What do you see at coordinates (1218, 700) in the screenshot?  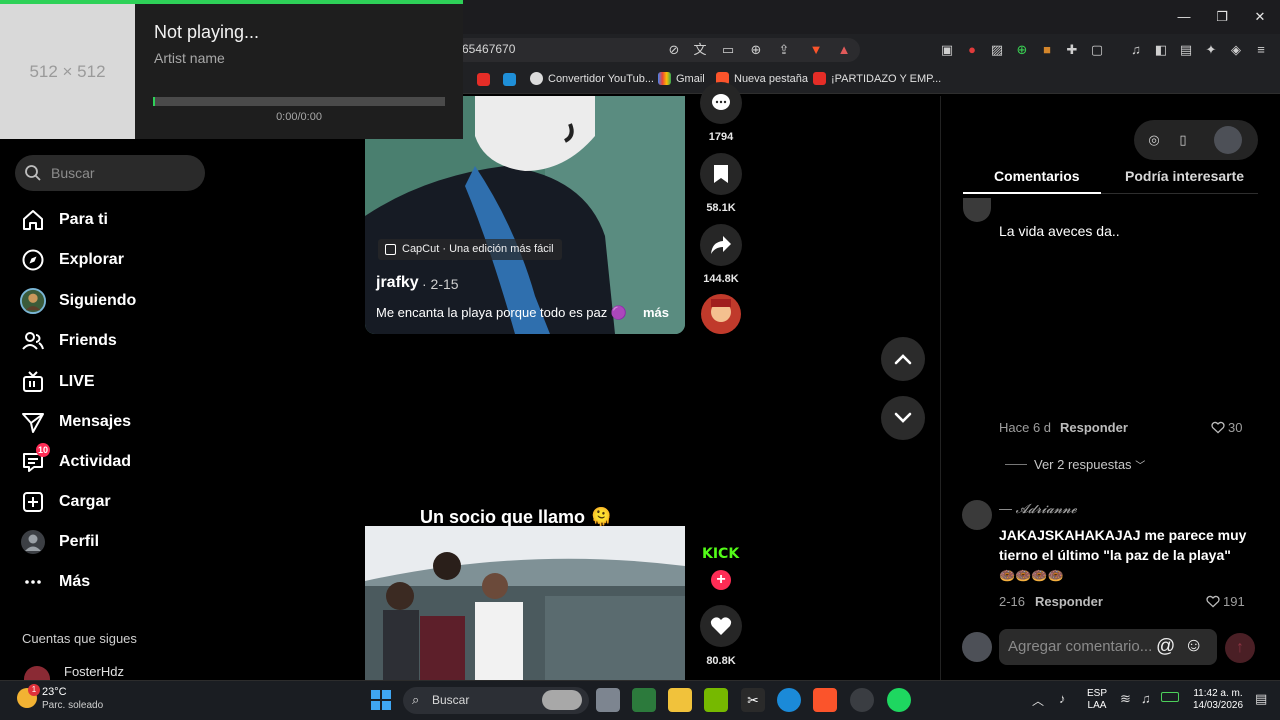 I see `clock: 11:42 a. m. 14/03/2026` at bounding box center [1218, 700].